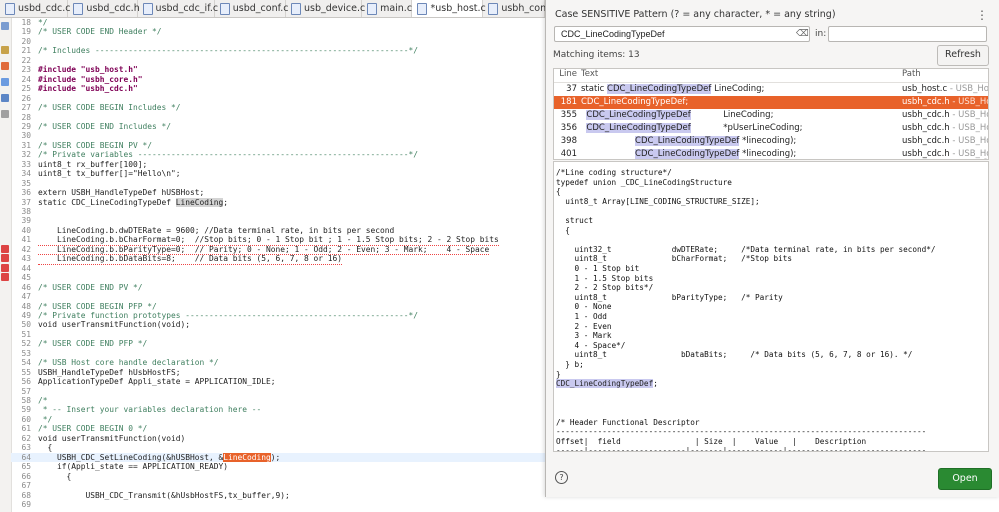  What do you see at coordinates (278, 88) in the screenshot?
I see `code-line: 25 #include "usbh_cdc.h"` at bounding box center [278, 88].